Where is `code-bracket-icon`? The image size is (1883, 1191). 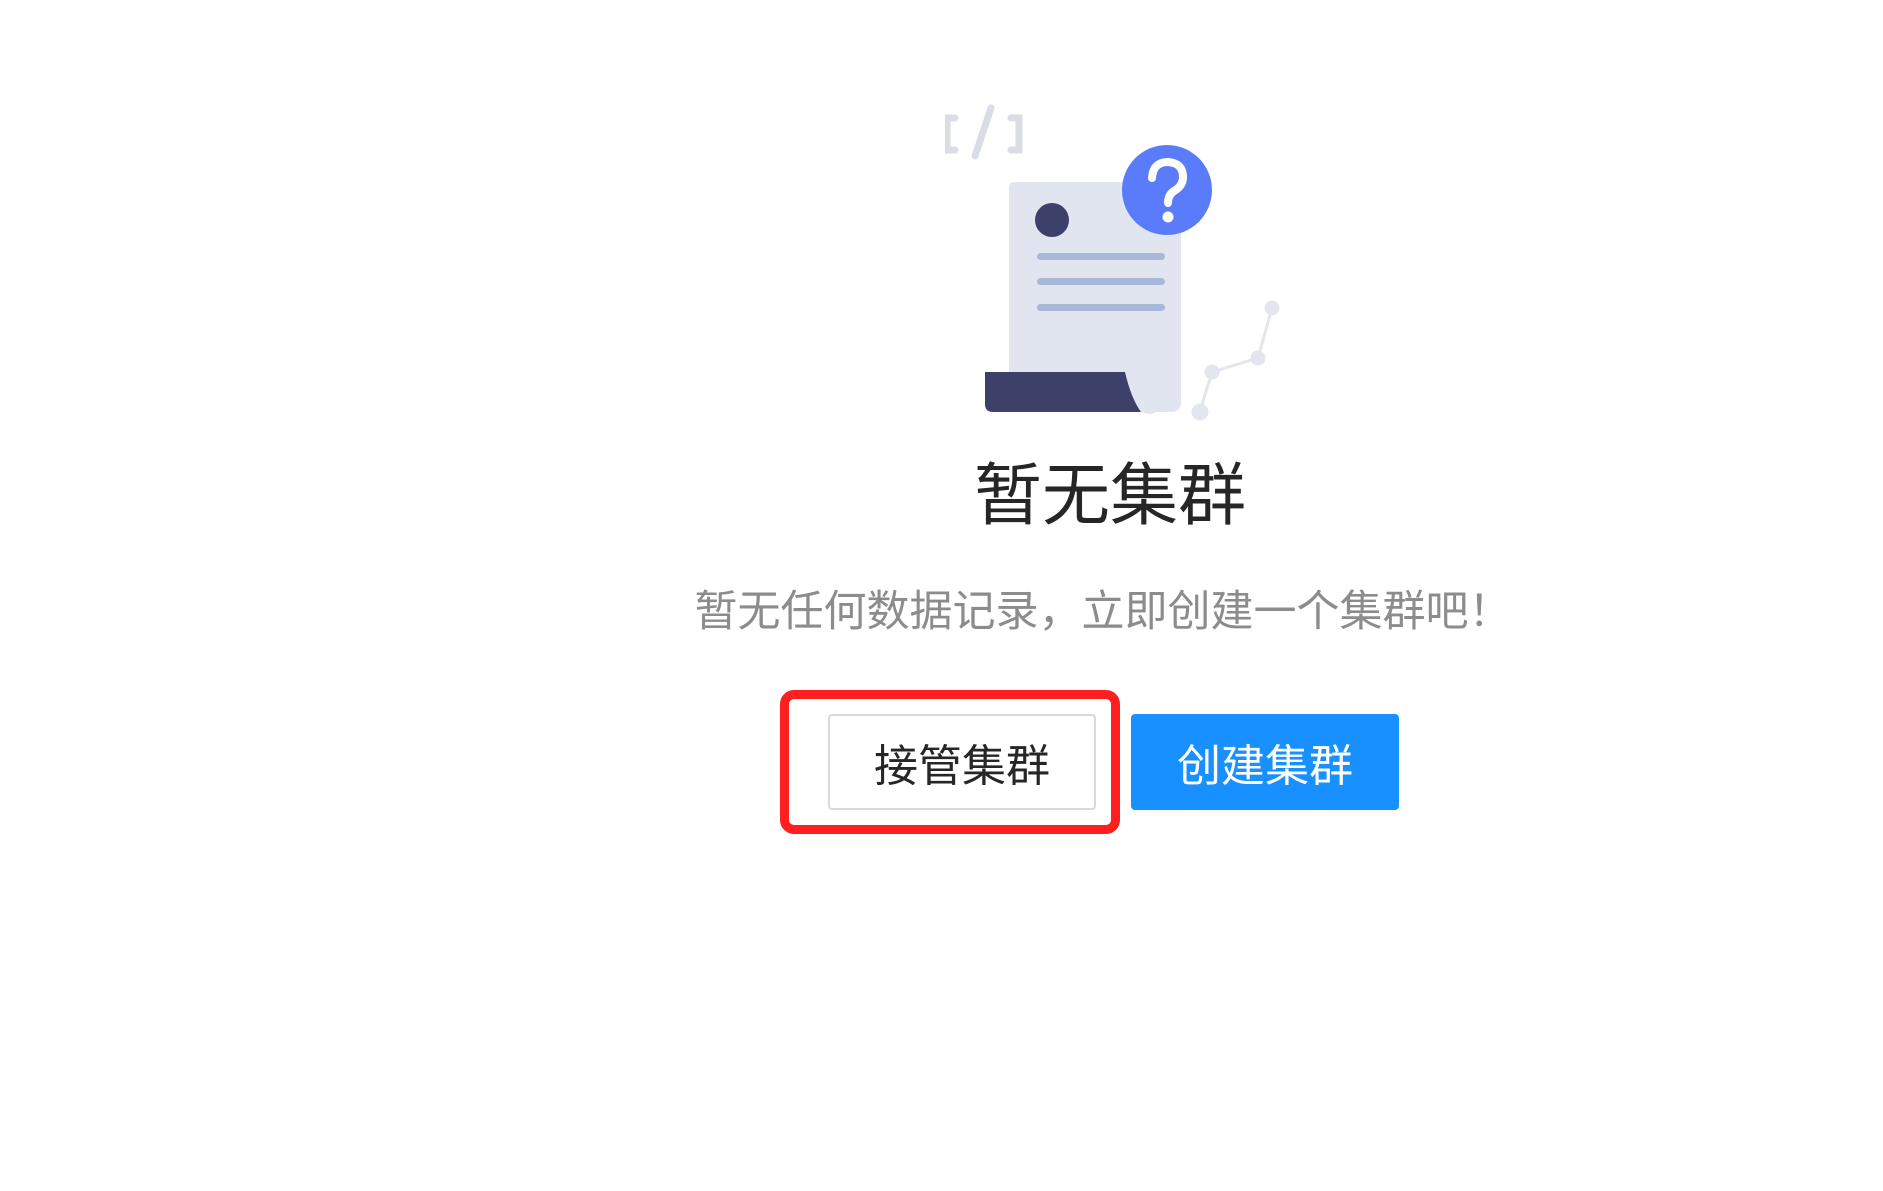
code-bracket-icon is located at coordinates (984, 132).